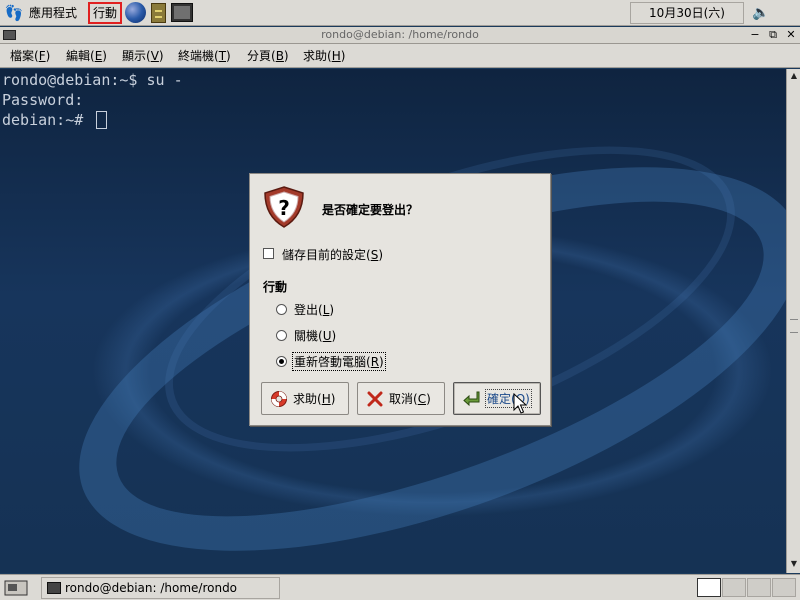 Image resolution: width=800 pixels, height=600 pixels. I want to click on menu-terminal: 終端機(T), so click(204, 56).